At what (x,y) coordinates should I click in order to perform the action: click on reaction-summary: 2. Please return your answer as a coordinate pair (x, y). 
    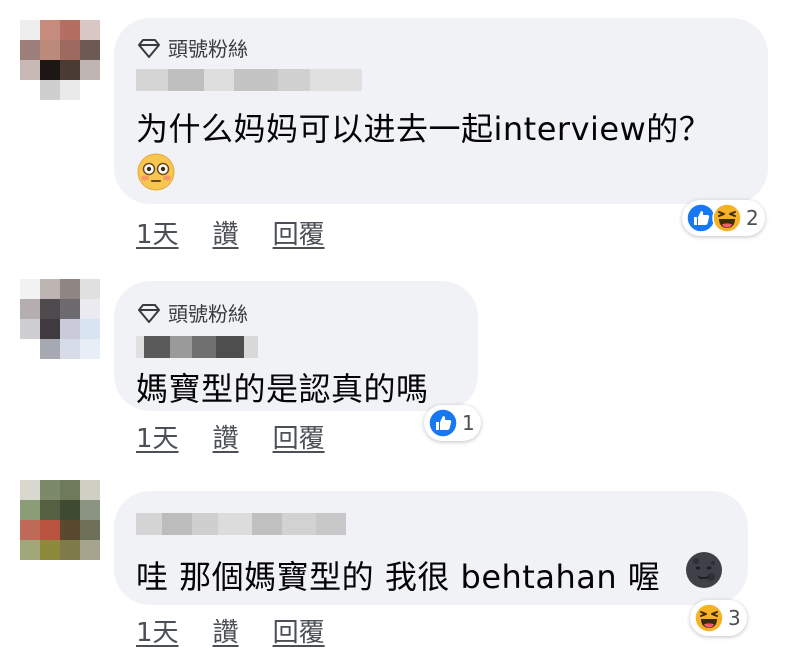
    Looking at the image, I should click on (723, 218).